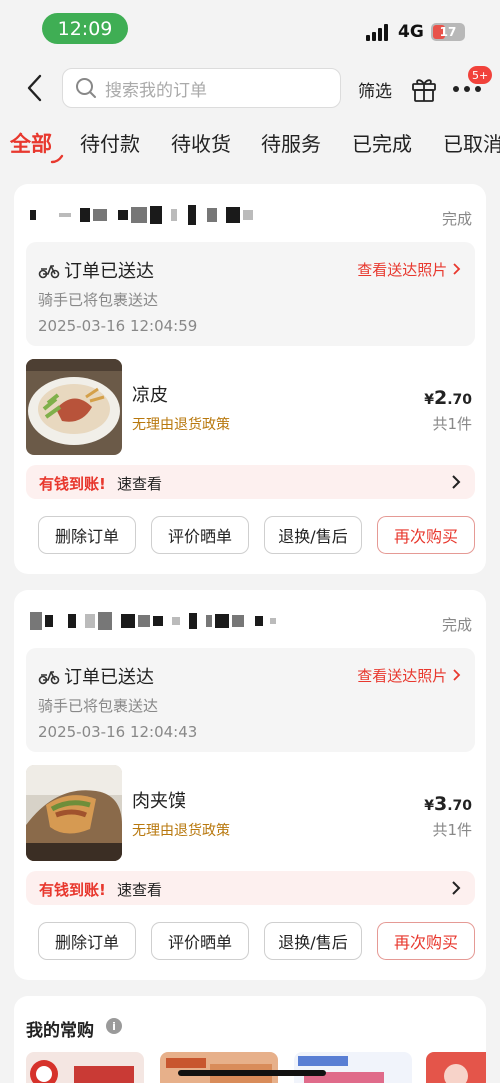  I want to click on header: 搜索我的订单 筛选 5+, so click(250, 88).